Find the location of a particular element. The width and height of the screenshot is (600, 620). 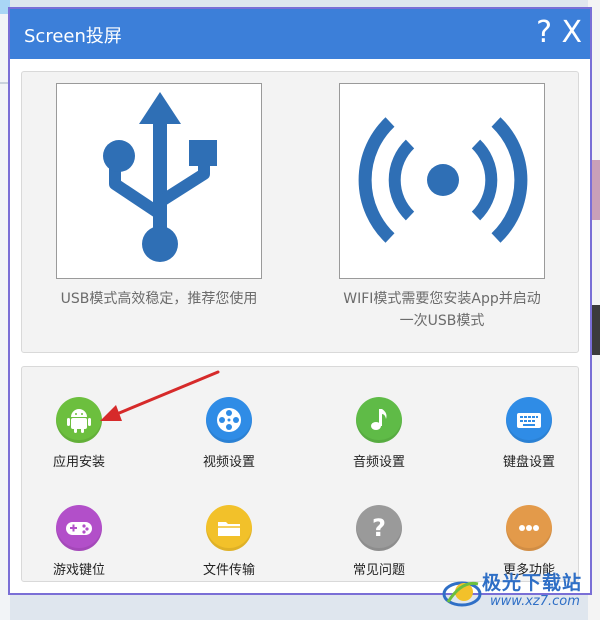

folder-icon is located at coordinates (229, 528).